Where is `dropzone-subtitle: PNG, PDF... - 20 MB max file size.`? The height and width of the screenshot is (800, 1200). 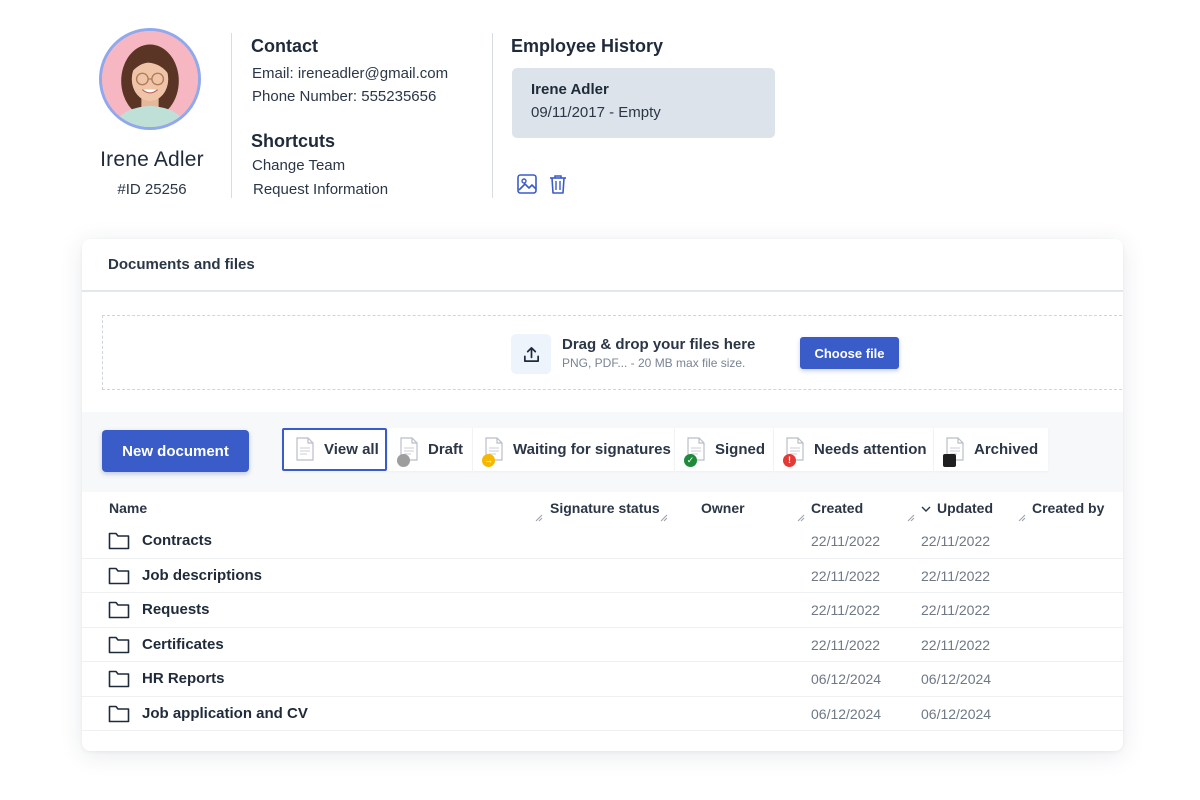
dropzone-subtitle: PNG, PDF... - 20 MB max file size. is located at coordinates (654, 363).